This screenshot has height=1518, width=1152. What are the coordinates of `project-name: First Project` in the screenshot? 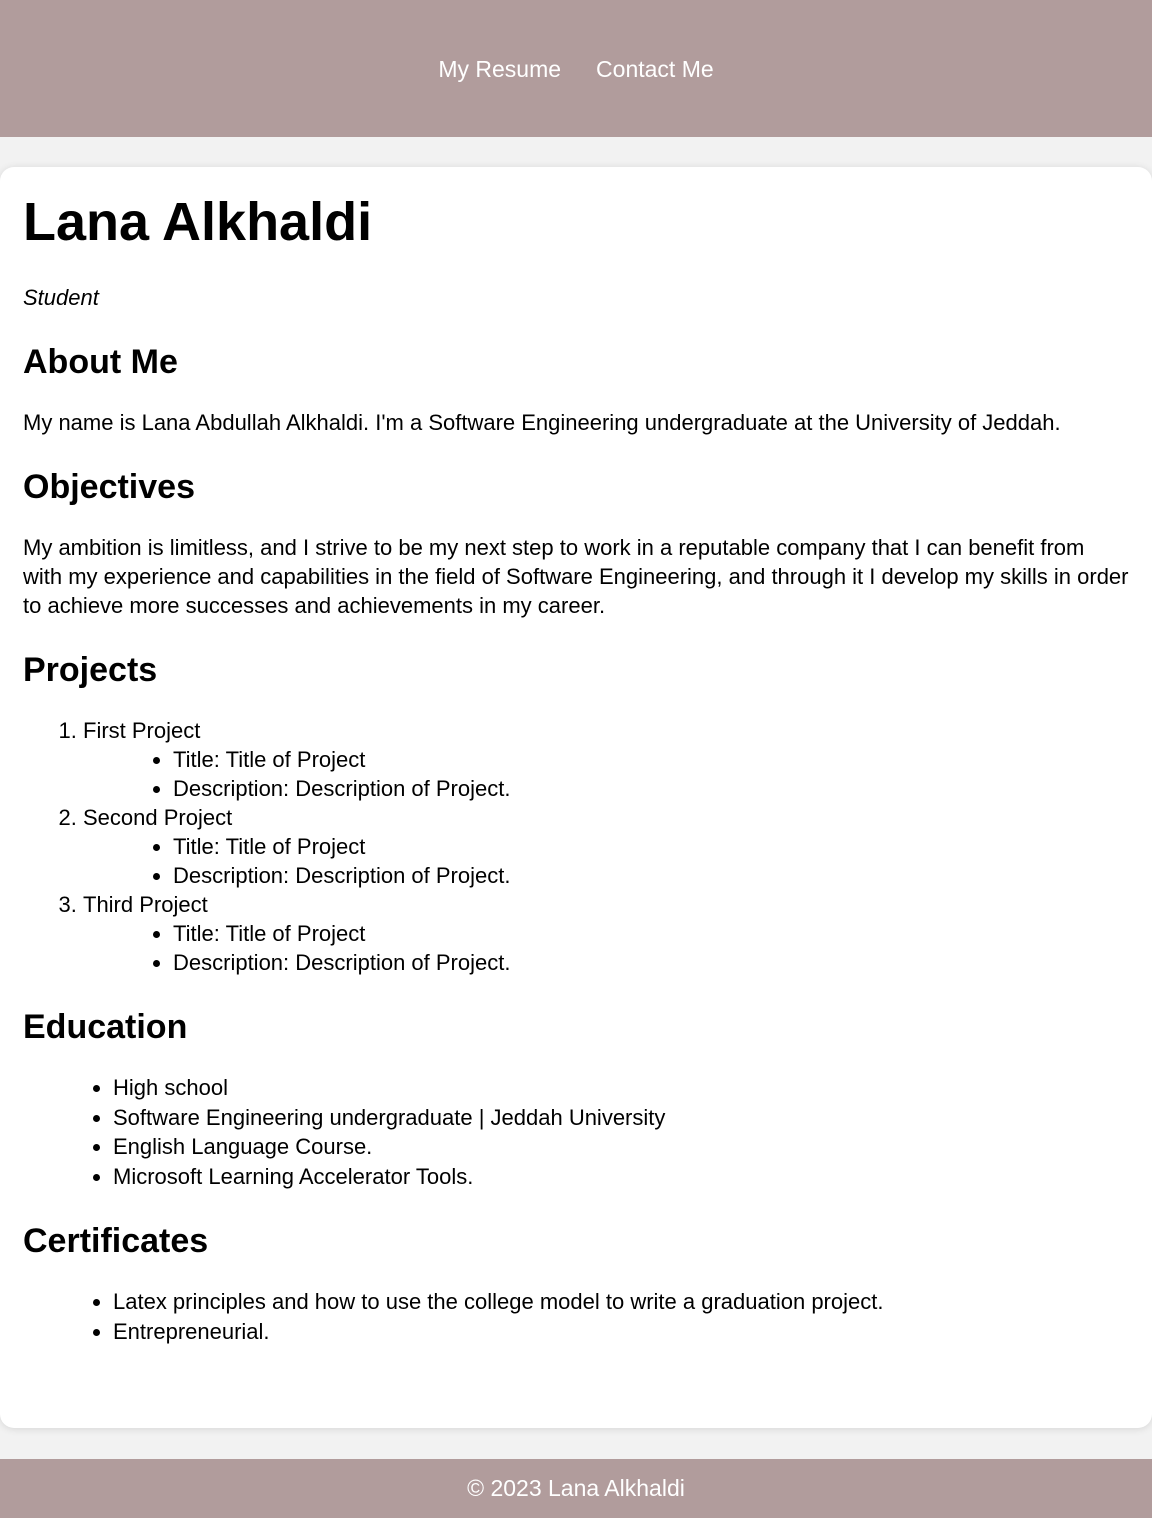 It's located at (142, 730).